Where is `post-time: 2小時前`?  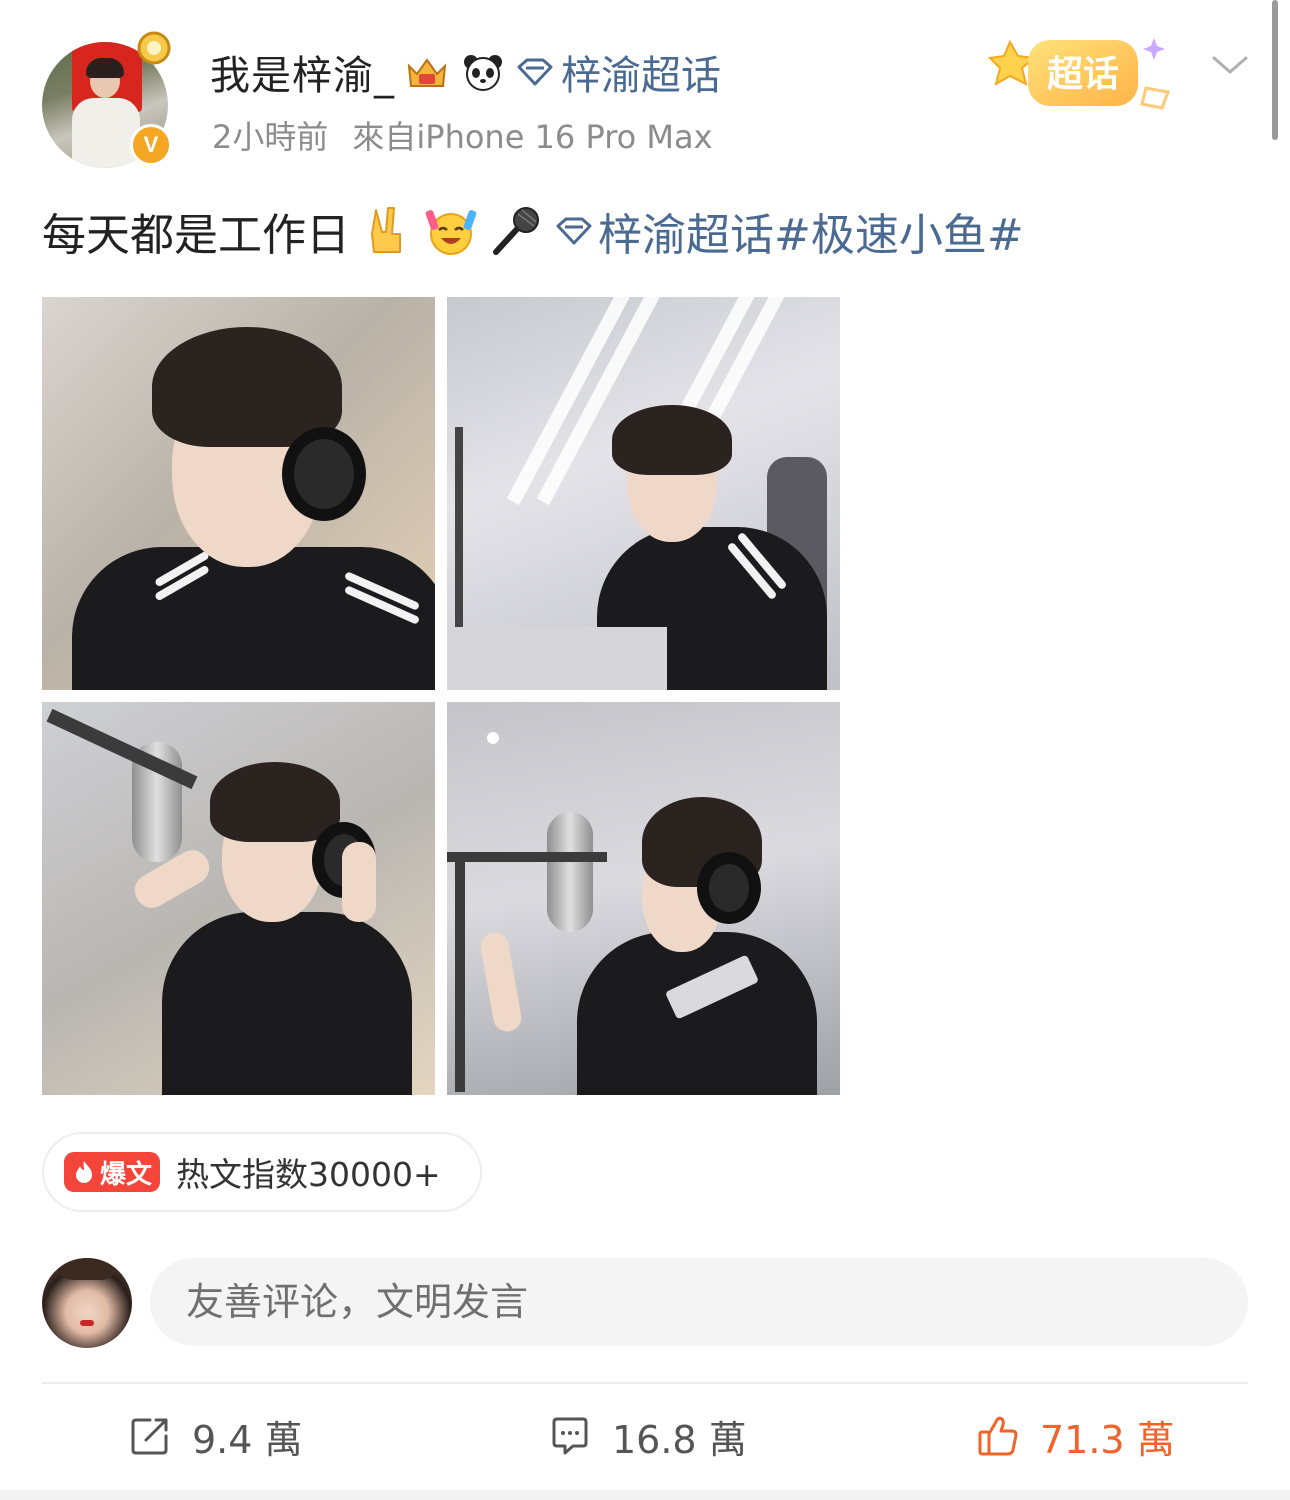
post-time: 2小時前 is located at coordinates (270, 137).